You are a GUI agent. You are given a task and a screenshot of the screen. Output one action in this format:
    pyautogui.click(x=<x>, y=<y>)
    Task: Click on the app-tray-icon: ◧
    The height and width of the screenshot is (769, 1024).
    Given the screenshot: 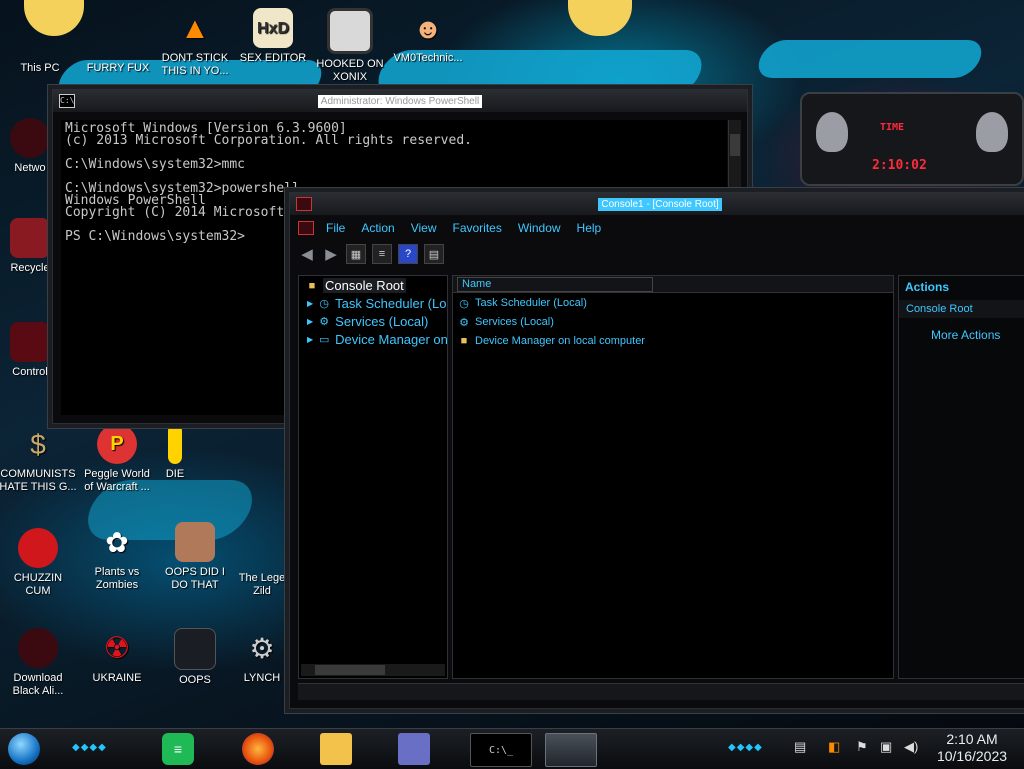 What is the action you would take?
    pyautogui.click(x=834, y=747)
    